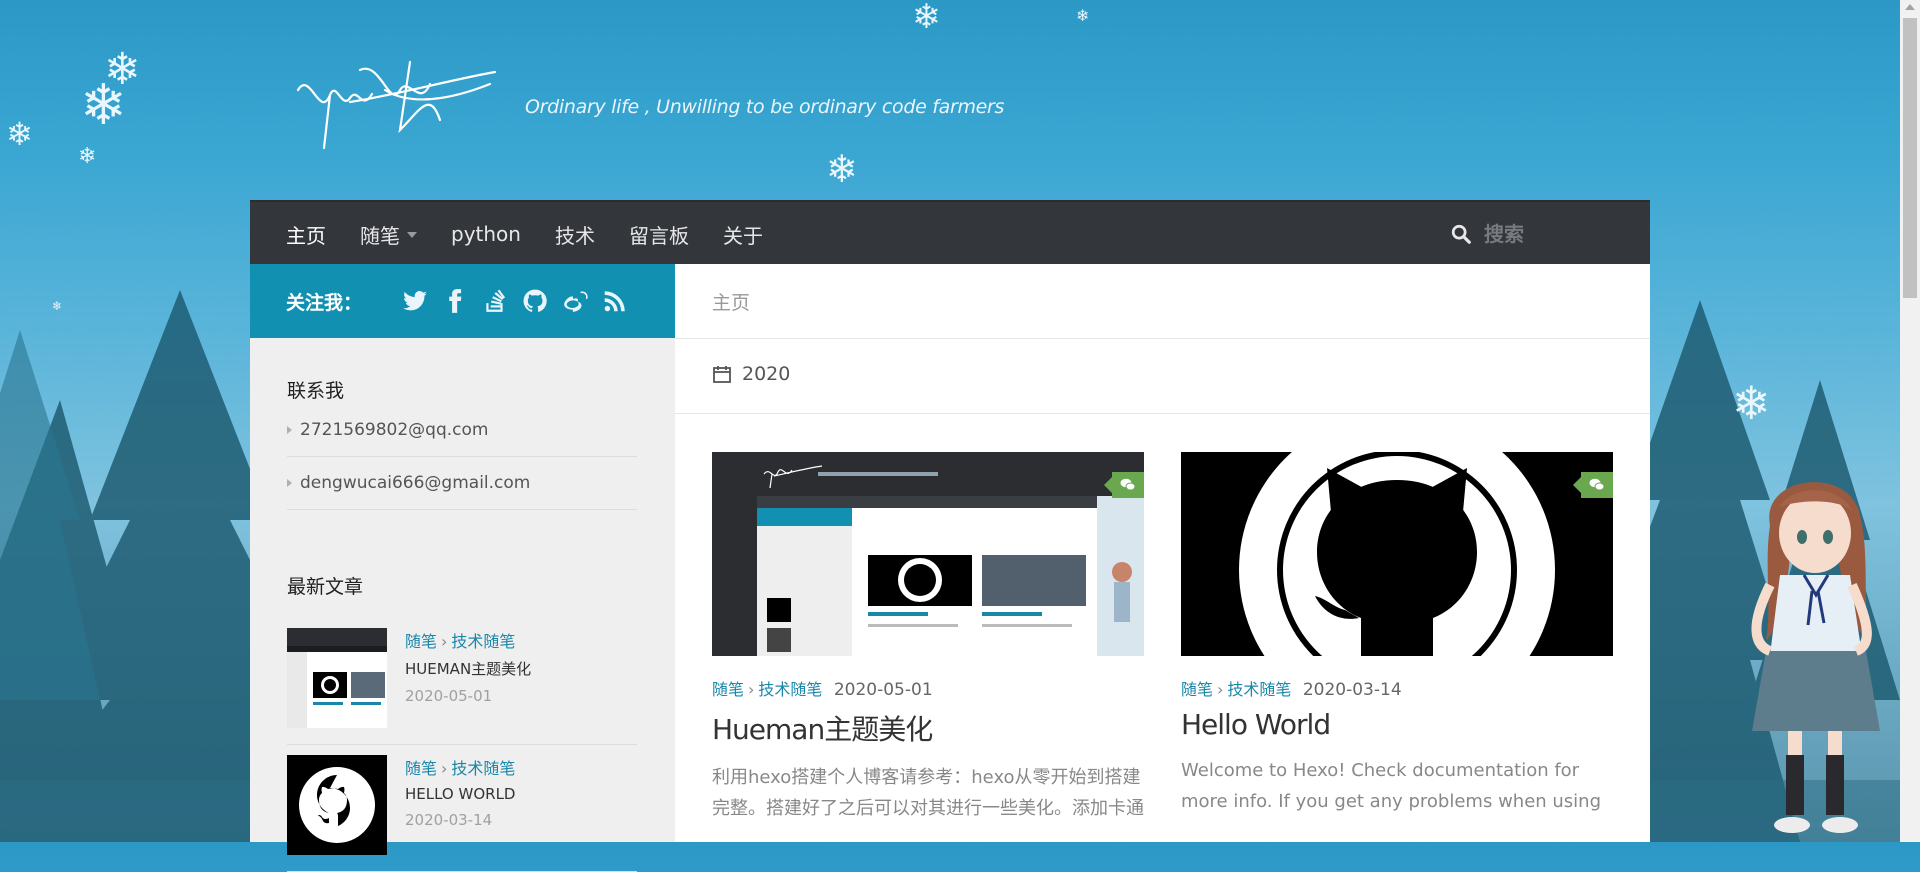 The width and height of the screenshot is (1920, 872). Describe the element at coordinates (455, 301) in the screenshot. I see `facebook-icon` at that location.